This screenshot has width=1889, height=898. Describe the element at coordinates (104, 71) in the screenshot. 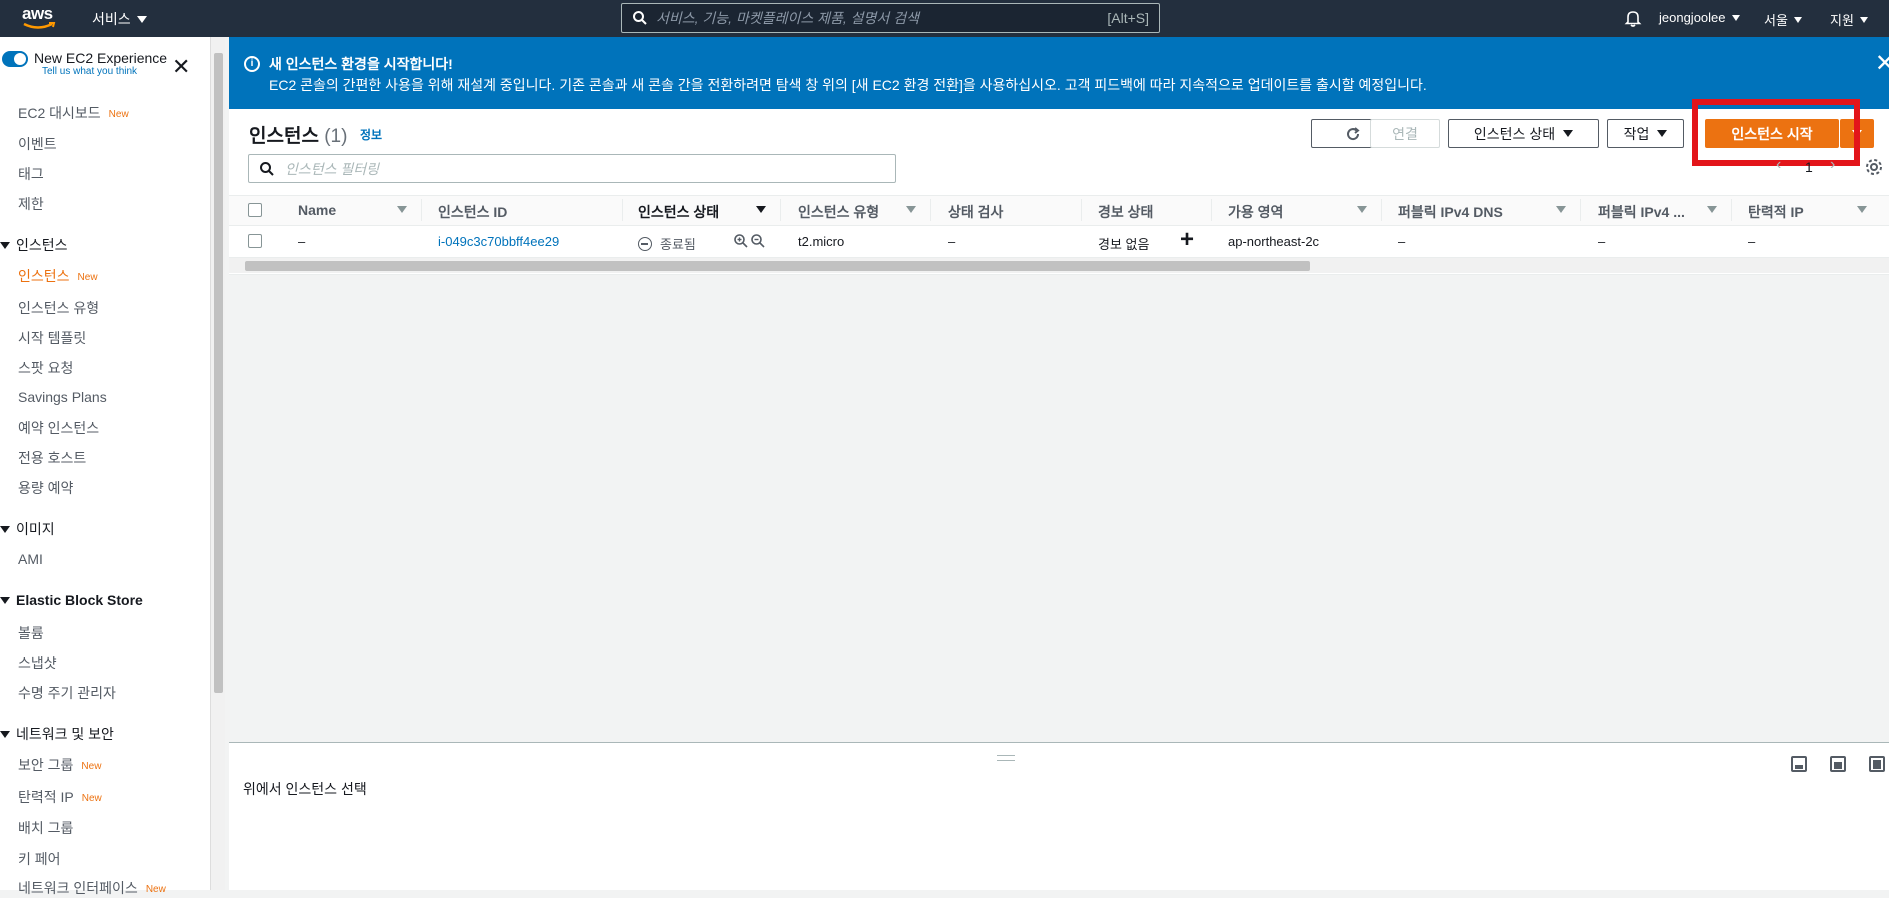

I see `feedback-link: Tell us what you think` at that location.